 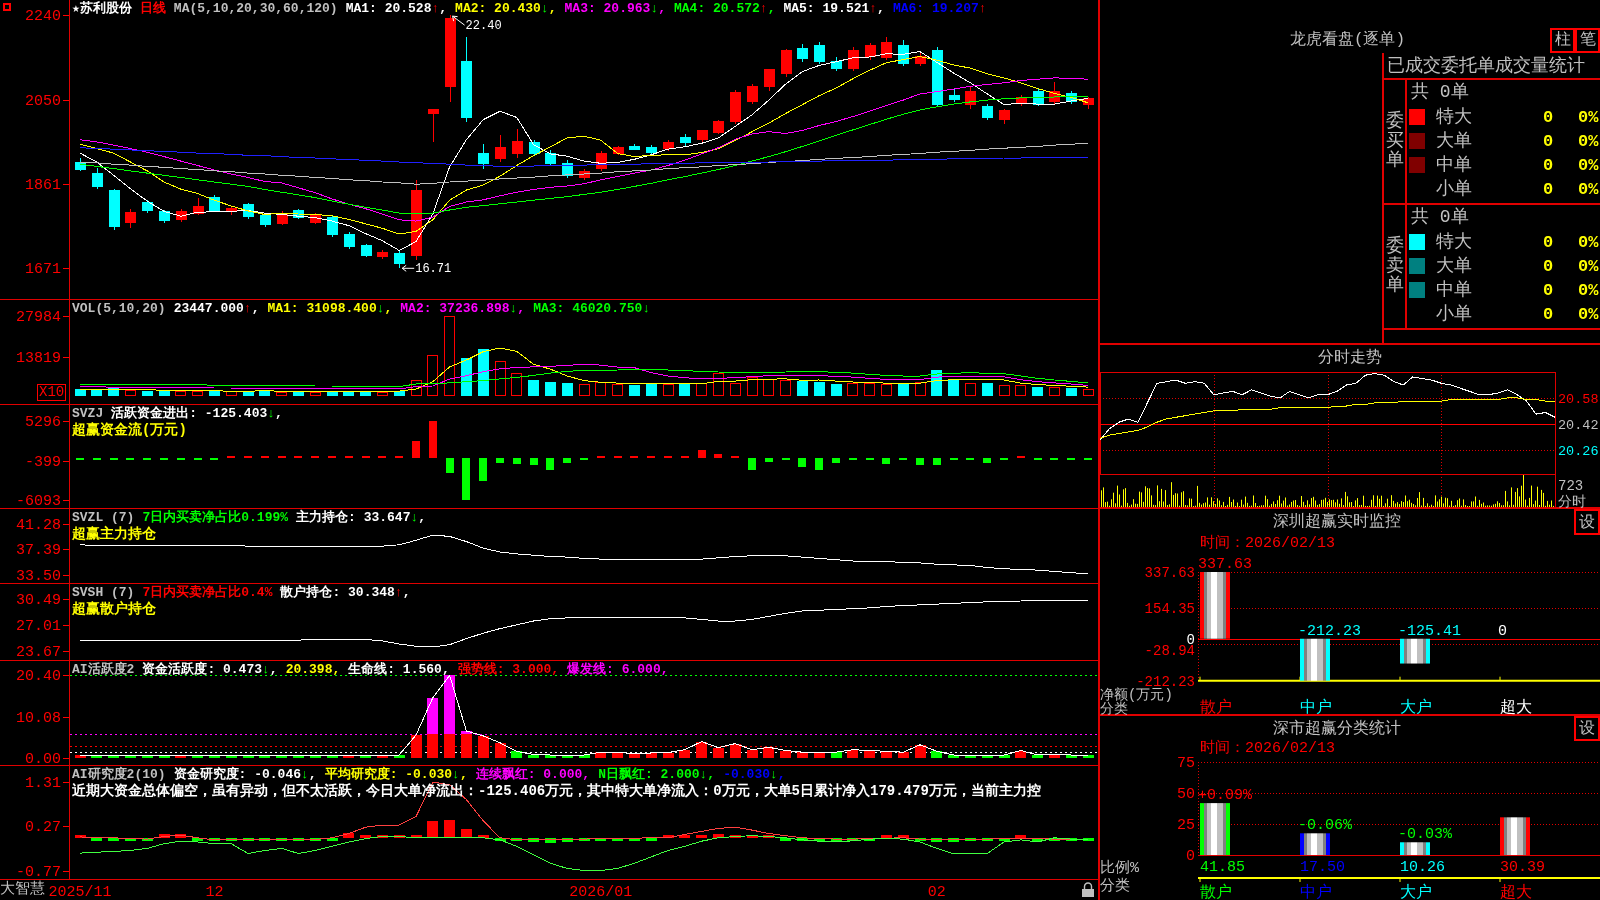 I want to click on view-toggle-button: 柱, so click(x=1562, y=40).